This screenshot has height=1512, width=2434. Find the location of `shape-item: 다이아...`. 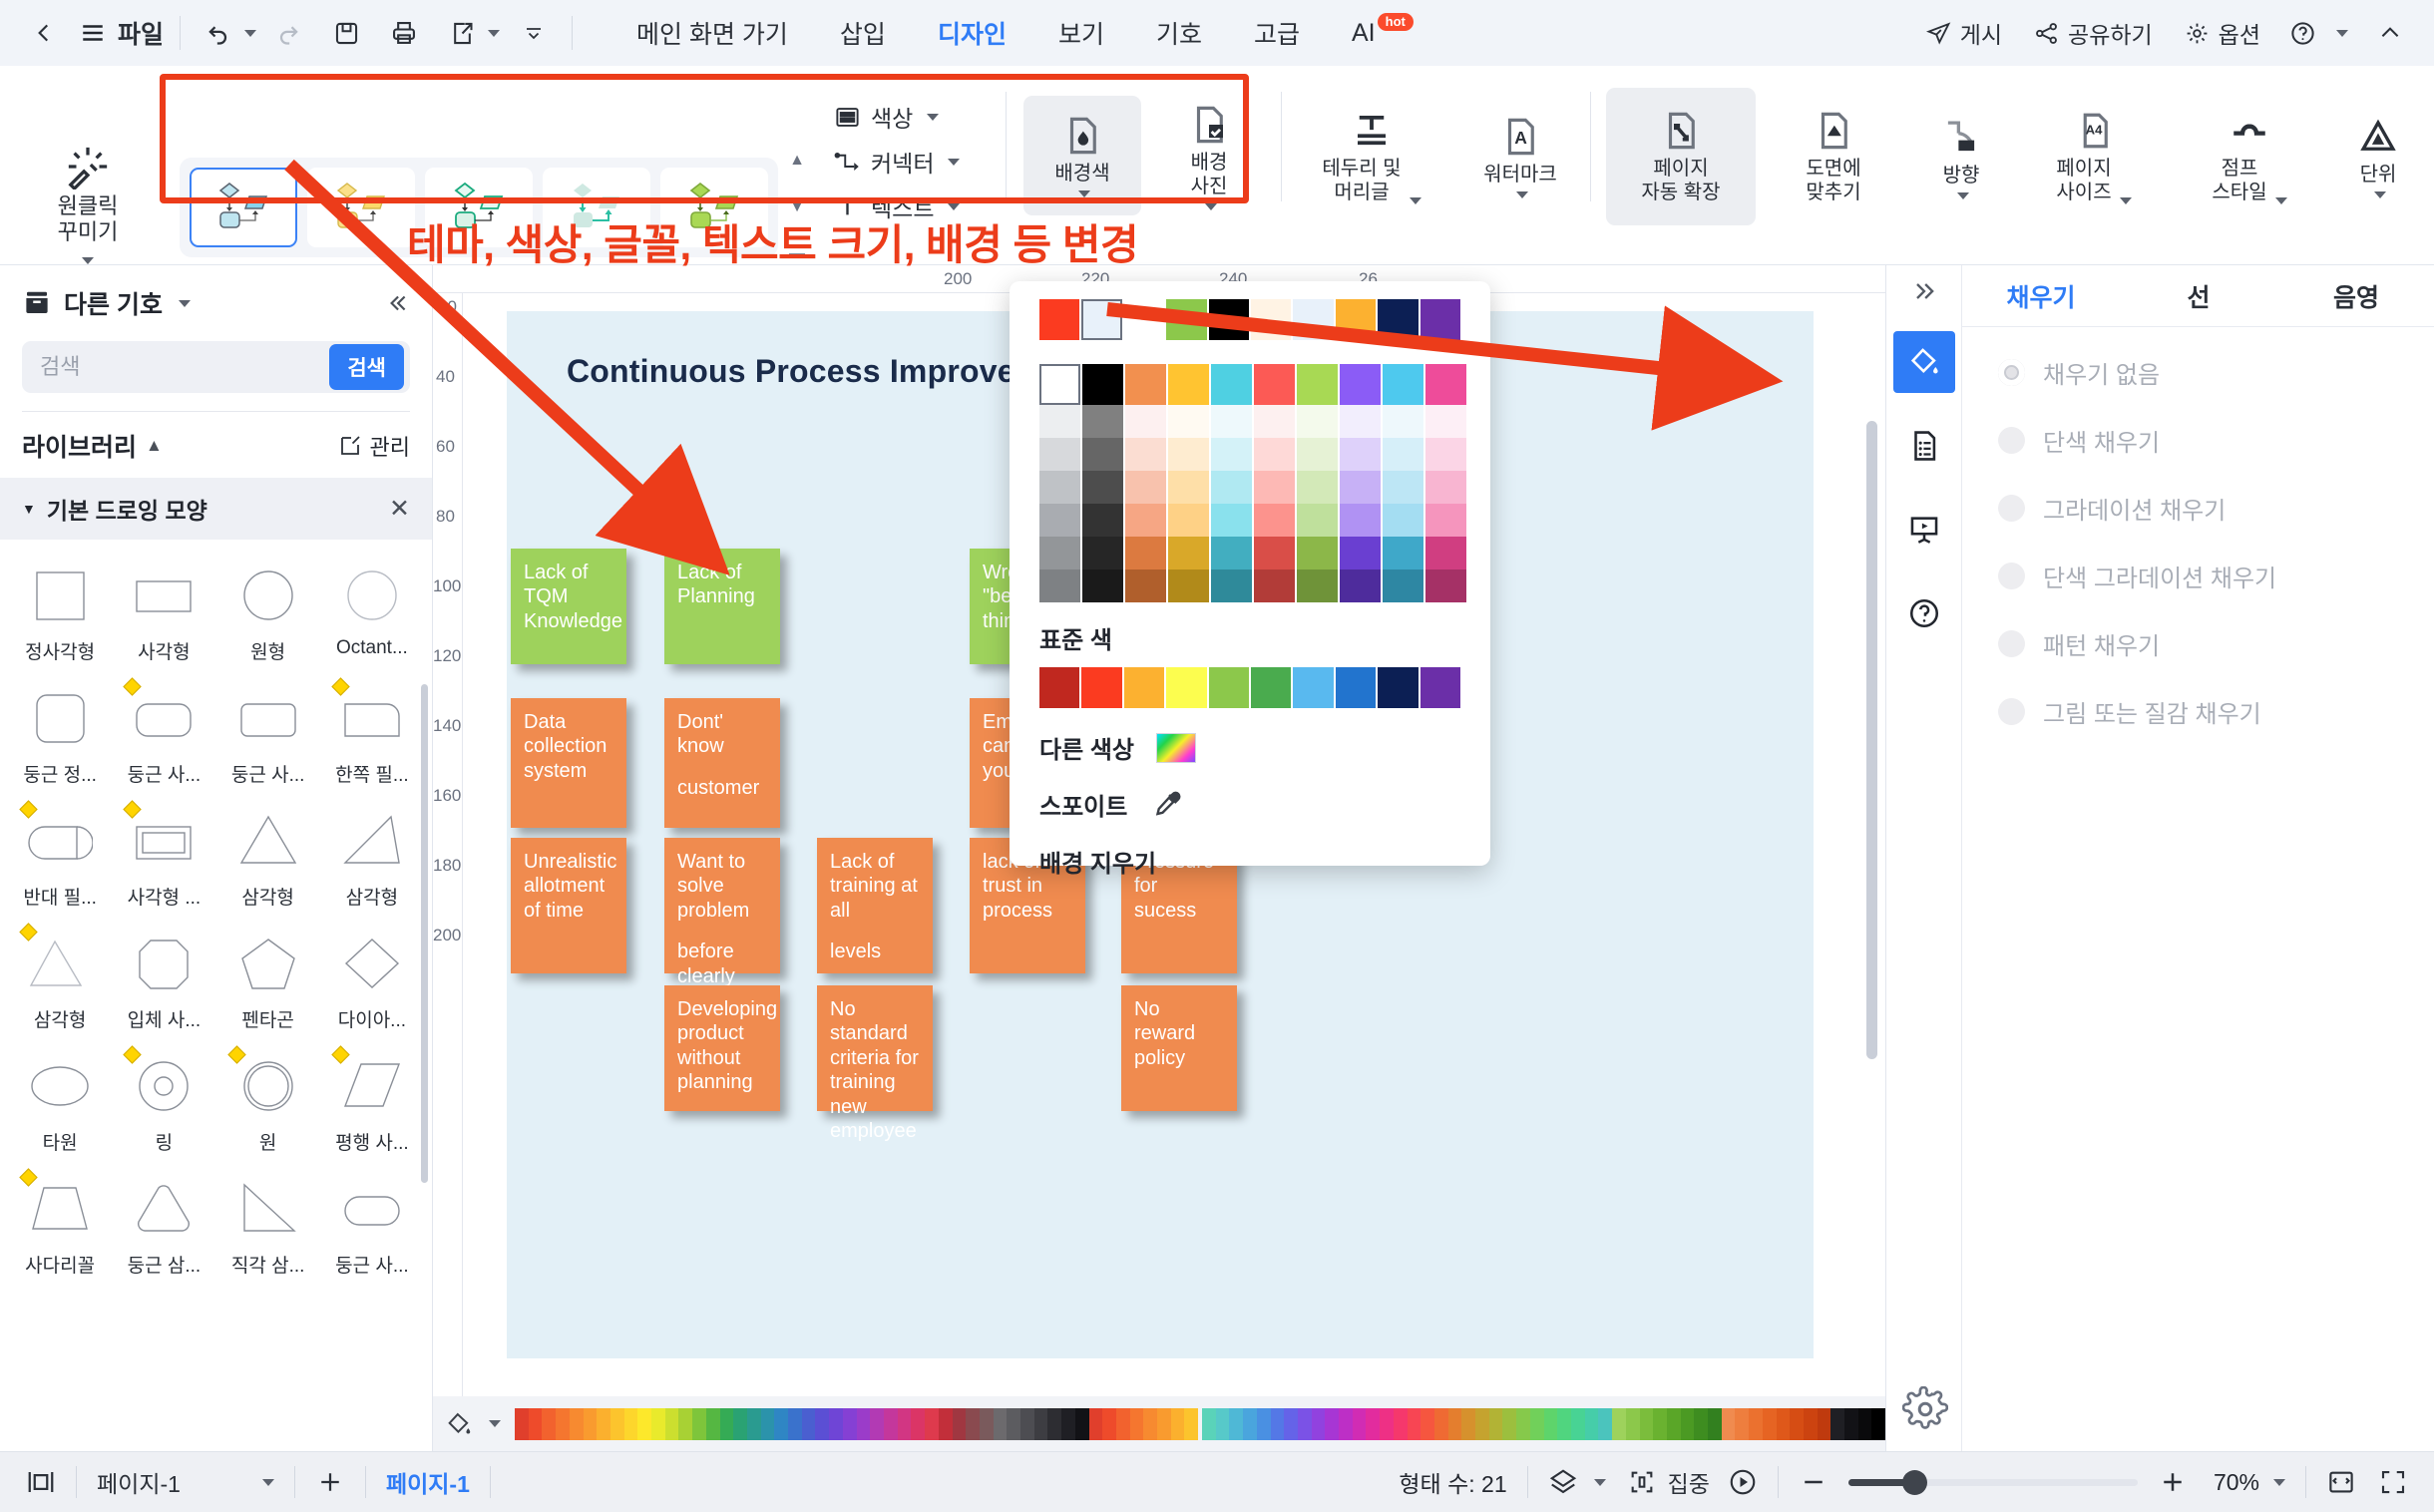

shape-item: 다이아... is located at coordinates (372, 985).